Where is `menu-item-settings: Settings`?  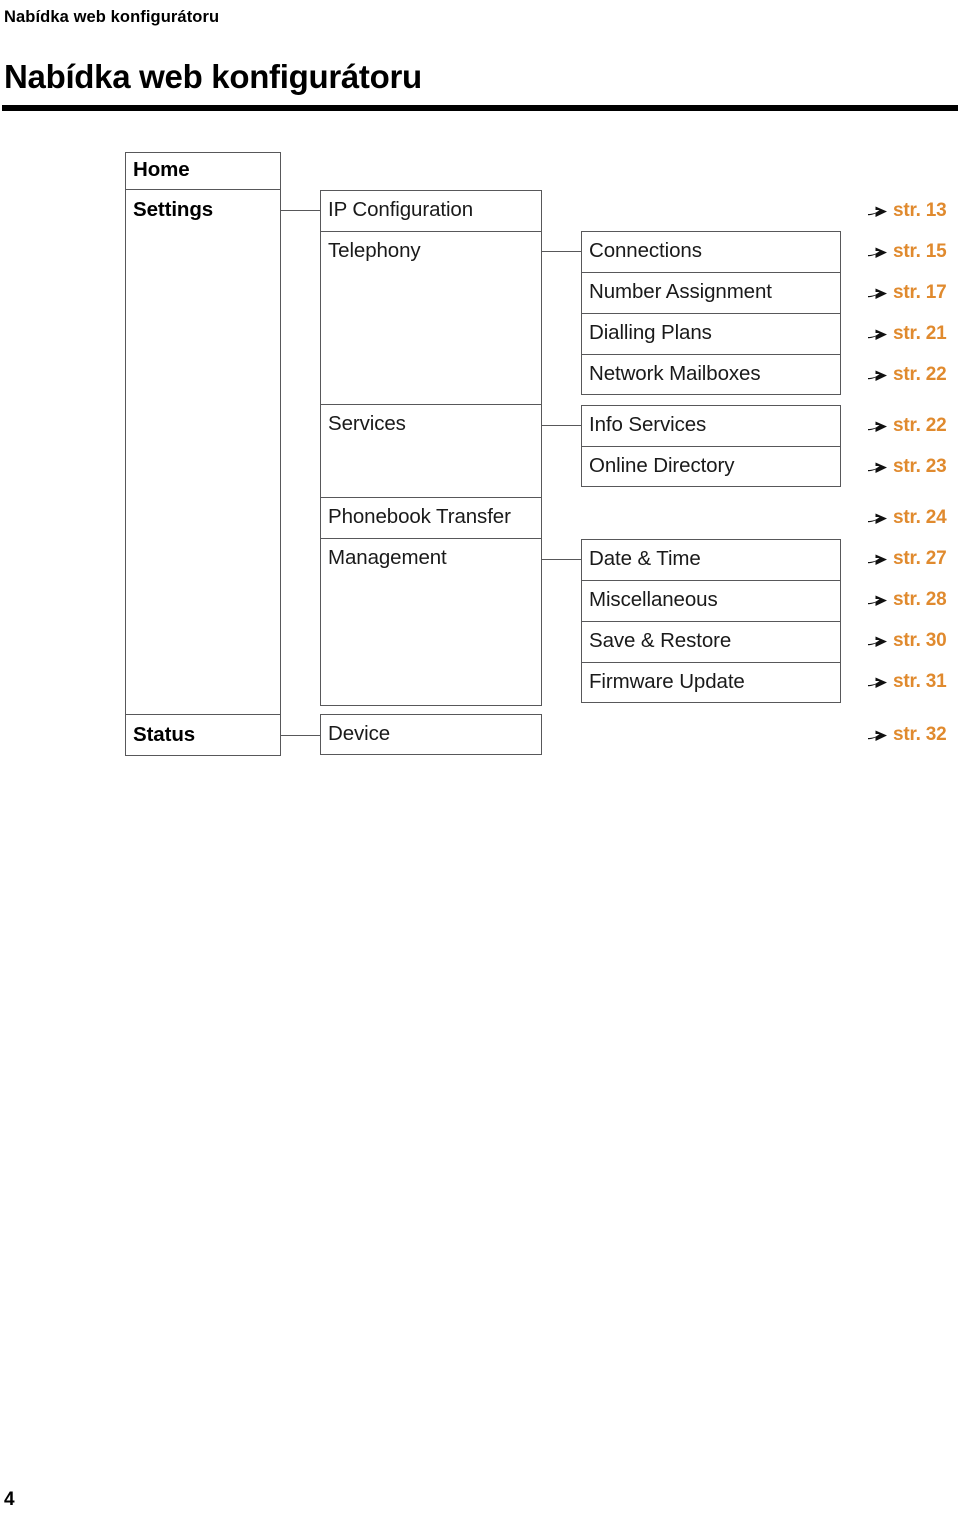 menu-item-settings: Settings is located at coordinates (203, 210).